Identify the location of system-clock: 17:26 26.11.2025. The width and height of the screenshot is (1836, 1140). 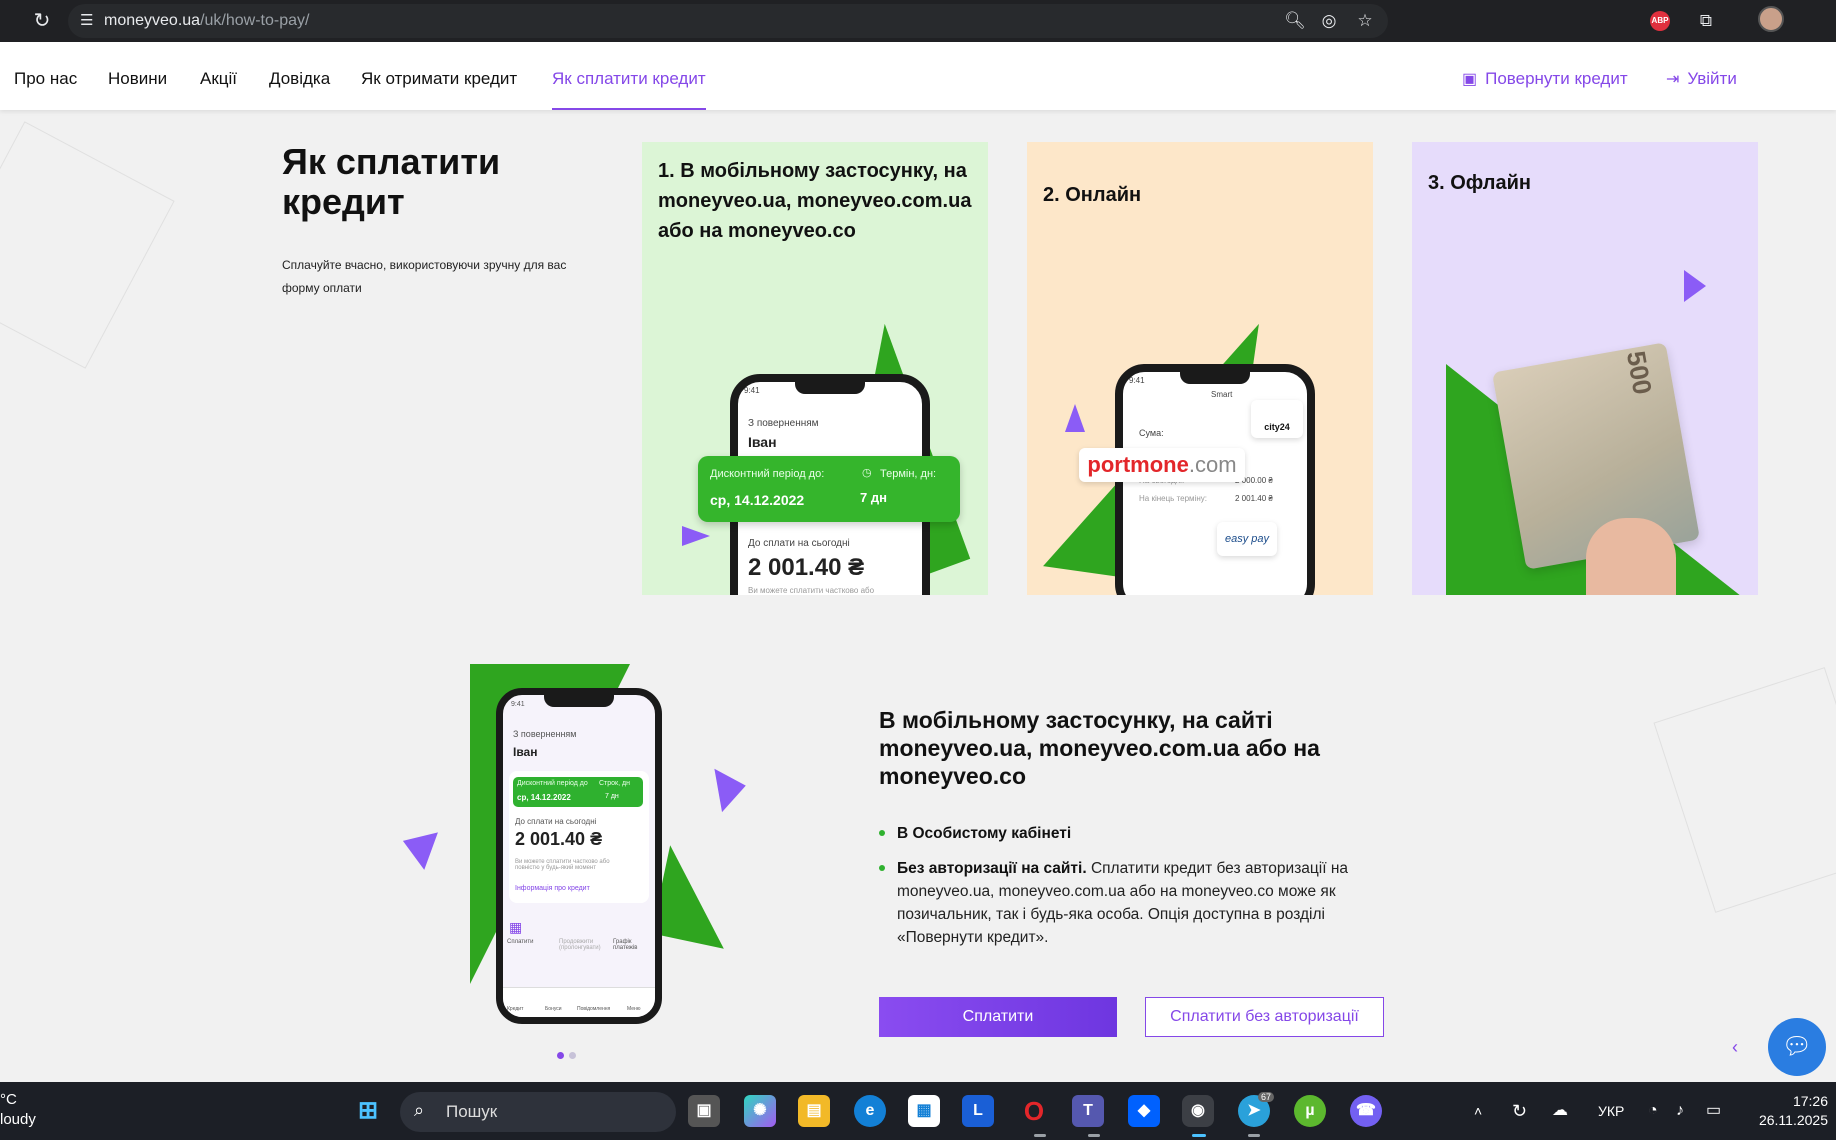
(1788, 1111).